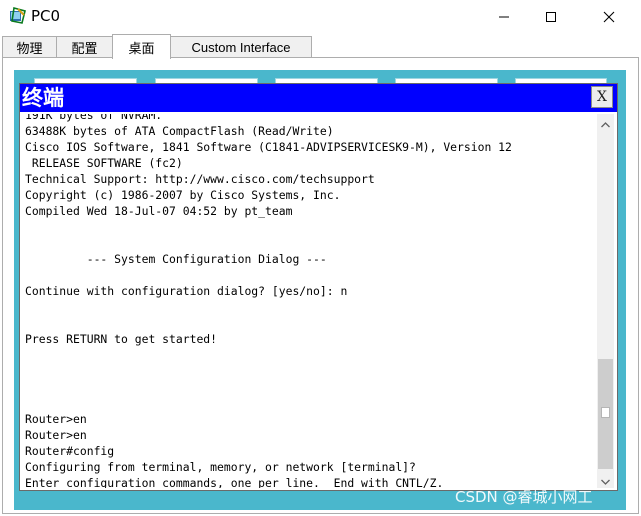 This screenshot has height=516, width=641. I want to click on close-window-button, so click(609, 17).